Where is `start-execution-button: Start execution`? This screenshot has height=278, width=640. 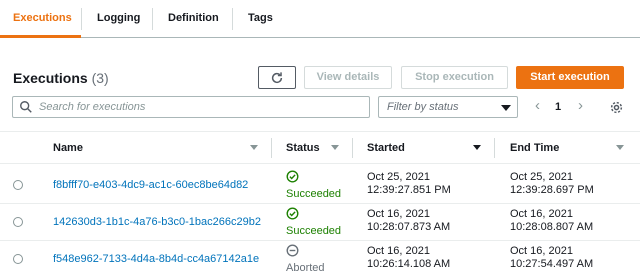 start-execution-button: Start execution is located at coordinates (570, 77).